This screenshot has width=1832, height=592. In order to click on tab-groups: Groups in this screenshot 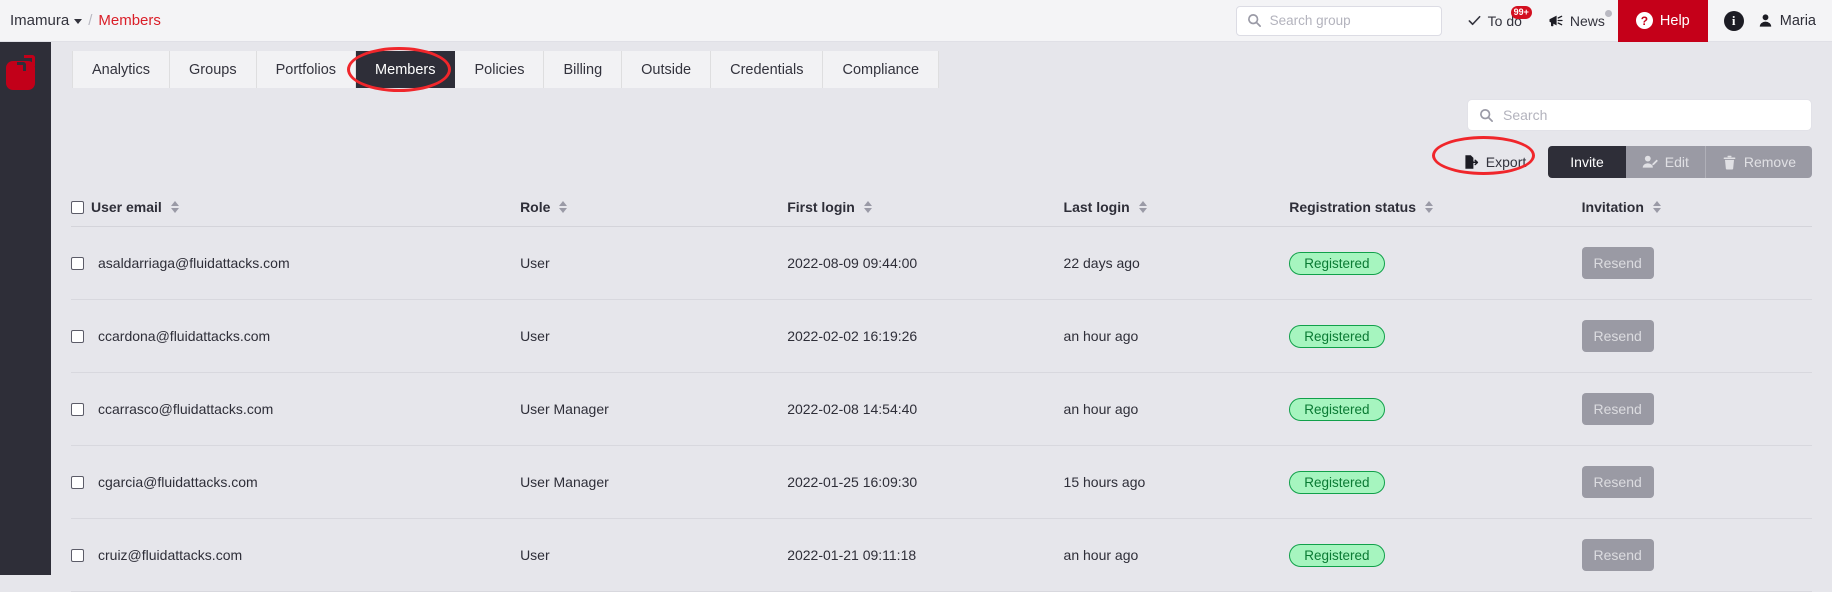, I will do `click(213, 69)`.